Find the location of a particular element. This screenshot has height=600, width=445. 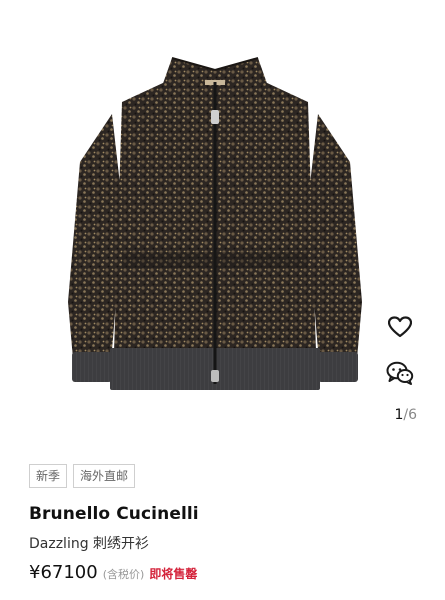

wechat-icon is located at coordinates (400, 373).